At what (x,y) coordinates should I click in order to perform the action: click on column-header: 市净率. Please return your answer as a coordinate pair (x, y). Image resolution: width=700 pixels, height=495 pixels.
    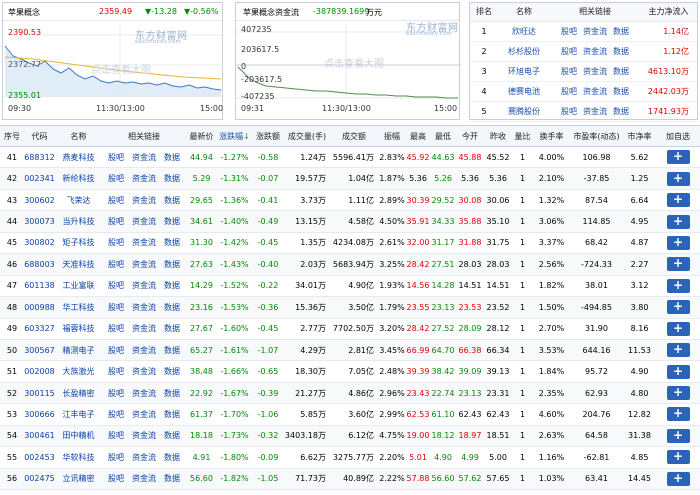
    Looking at the image, I should click on (639, 136).